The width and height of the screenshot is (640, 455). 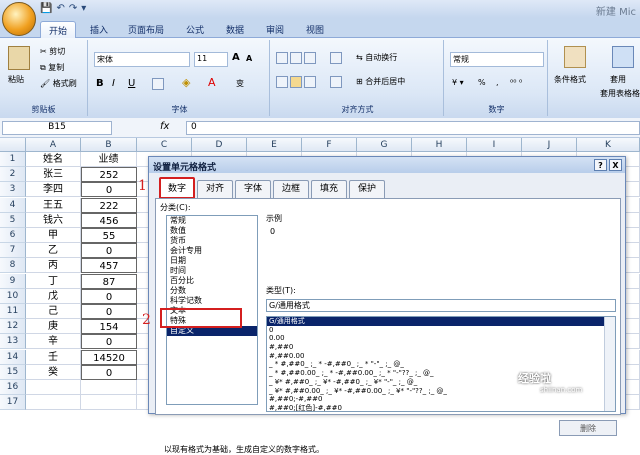 I want to click on wrap-text-button: ⇆ 自动换行, so click(x=376, y=57).